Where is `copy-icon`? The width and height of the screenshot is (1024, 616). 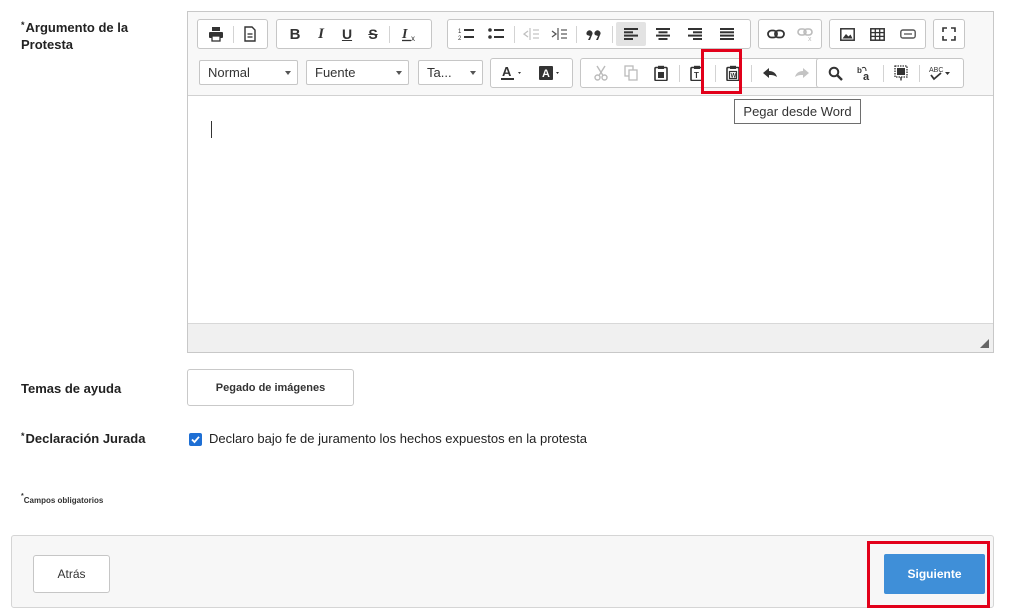
copy-icon is located at coordinates (631, 73).